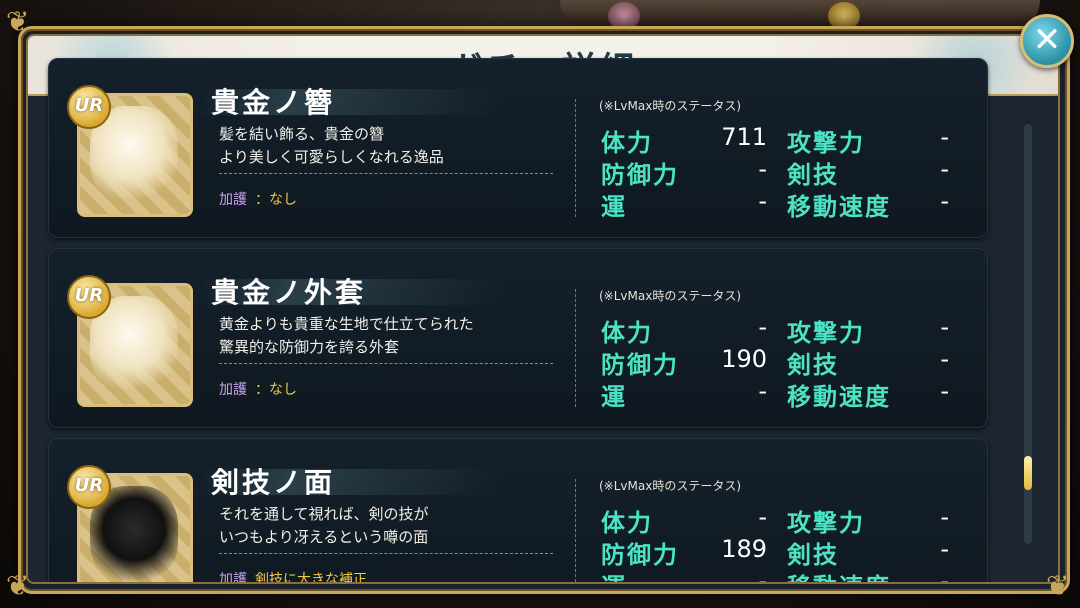 Image resolution: width=1080 pixels, height=608 pixels. What do you see at coordinates (273, 482) in the screenshot?
I see `item-name: 剣技ノ面` at bounding box center [273, 482].